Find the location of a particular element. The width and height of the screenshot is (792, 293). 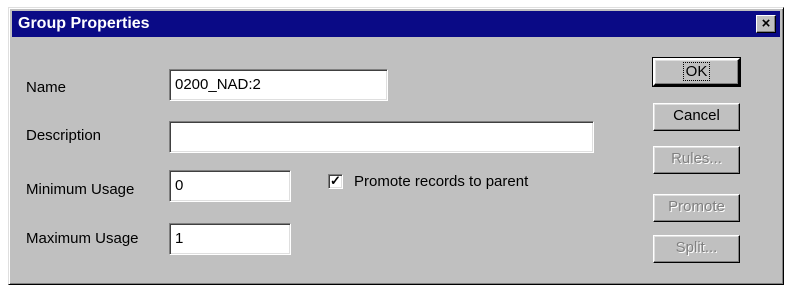

maximum-usage-label: Maximum Usage is located at coordinates (82, 238).